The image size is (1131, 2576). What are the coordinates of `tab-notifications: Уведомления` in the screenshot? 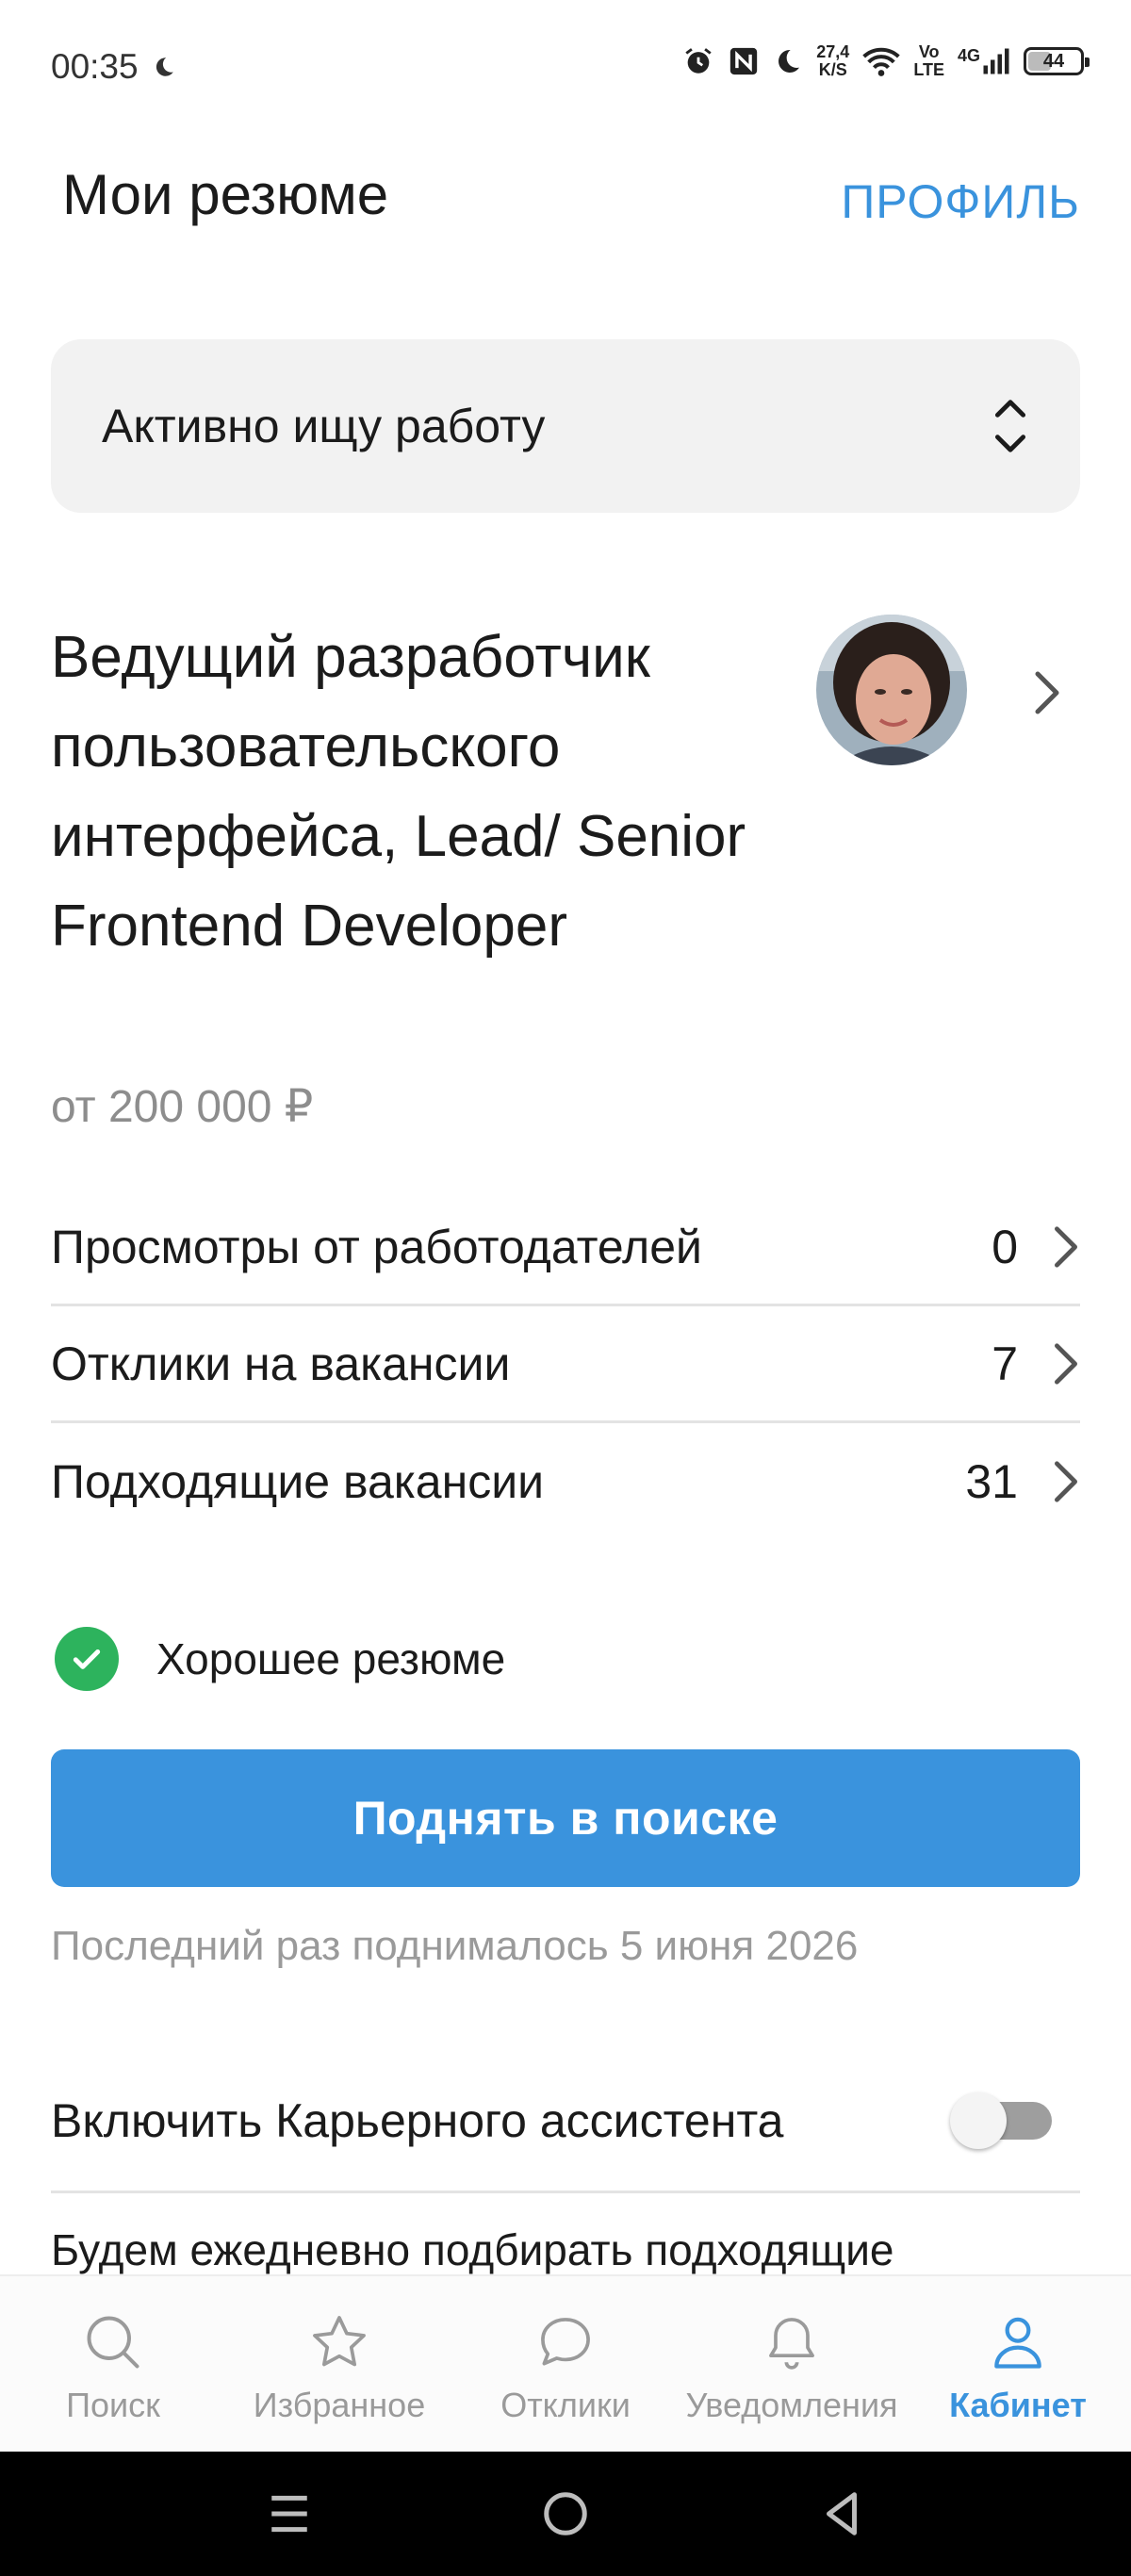 It's located at (792, 2364).